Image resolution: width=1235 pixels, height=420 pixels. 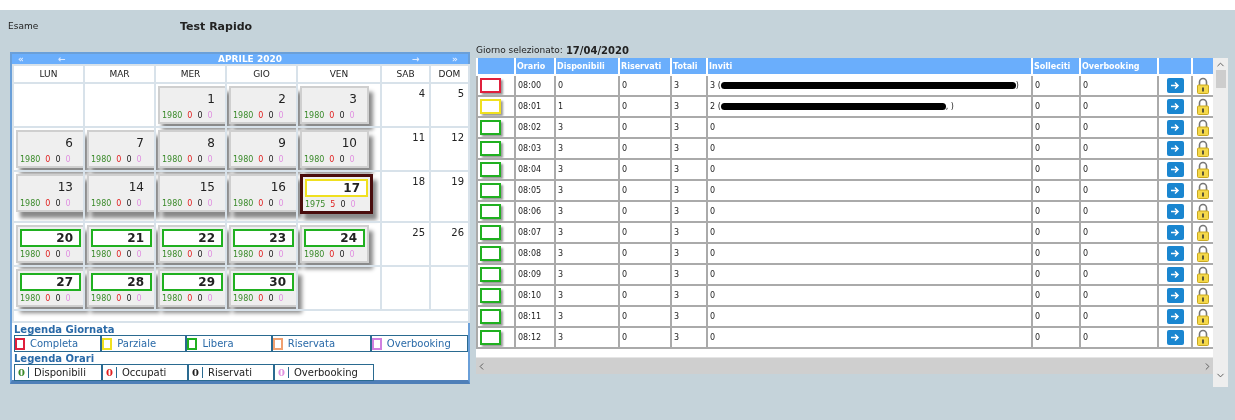 I want to click on day-card: 15 1980 0 0 0, so click(x=192, y=193).